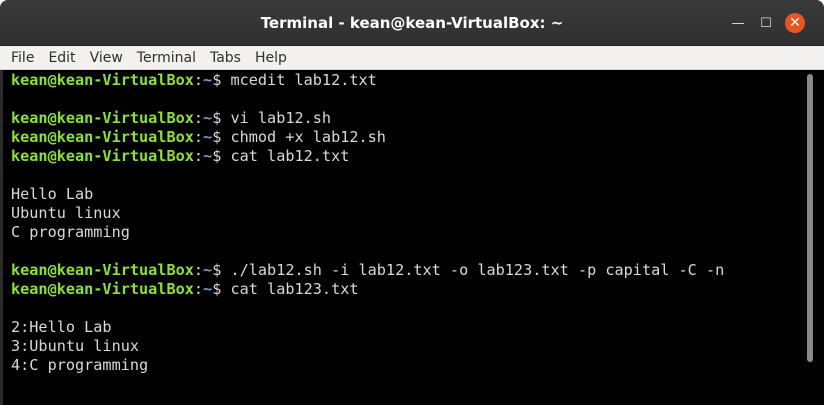 This screenshot has height=405, width=824. I want to click on command-text: cat lab12.txt, so click(290, 156).